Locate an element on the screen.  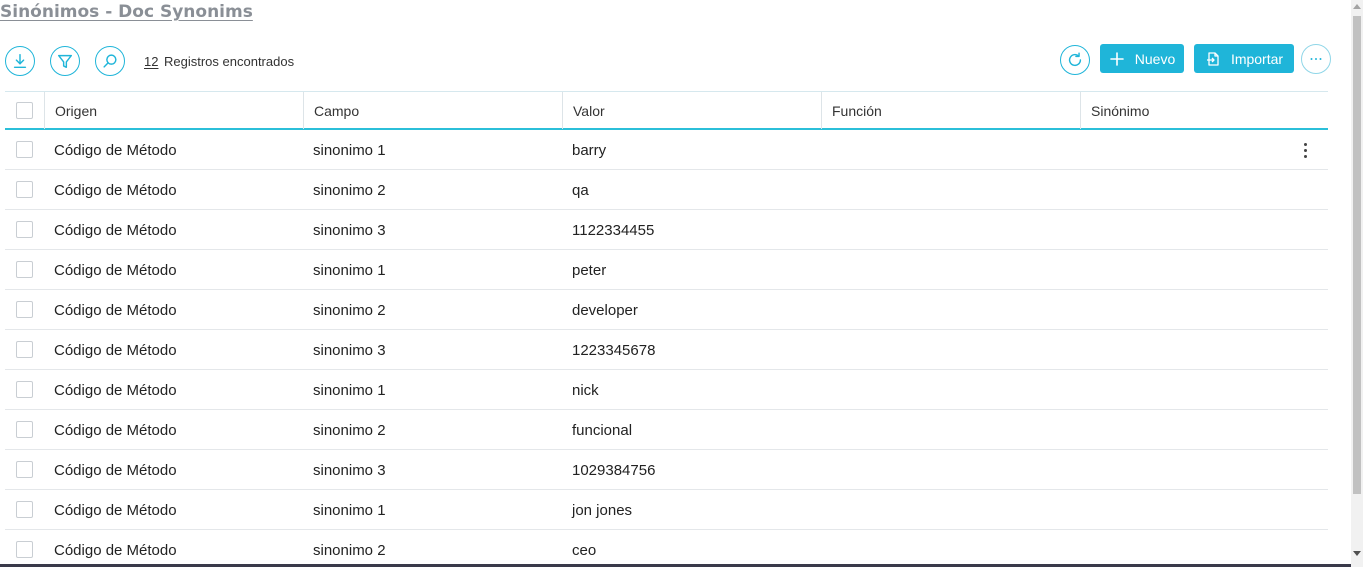
grid-header: Origen Campo Valor Función Sinónimo is located at coordinates (666, 110).